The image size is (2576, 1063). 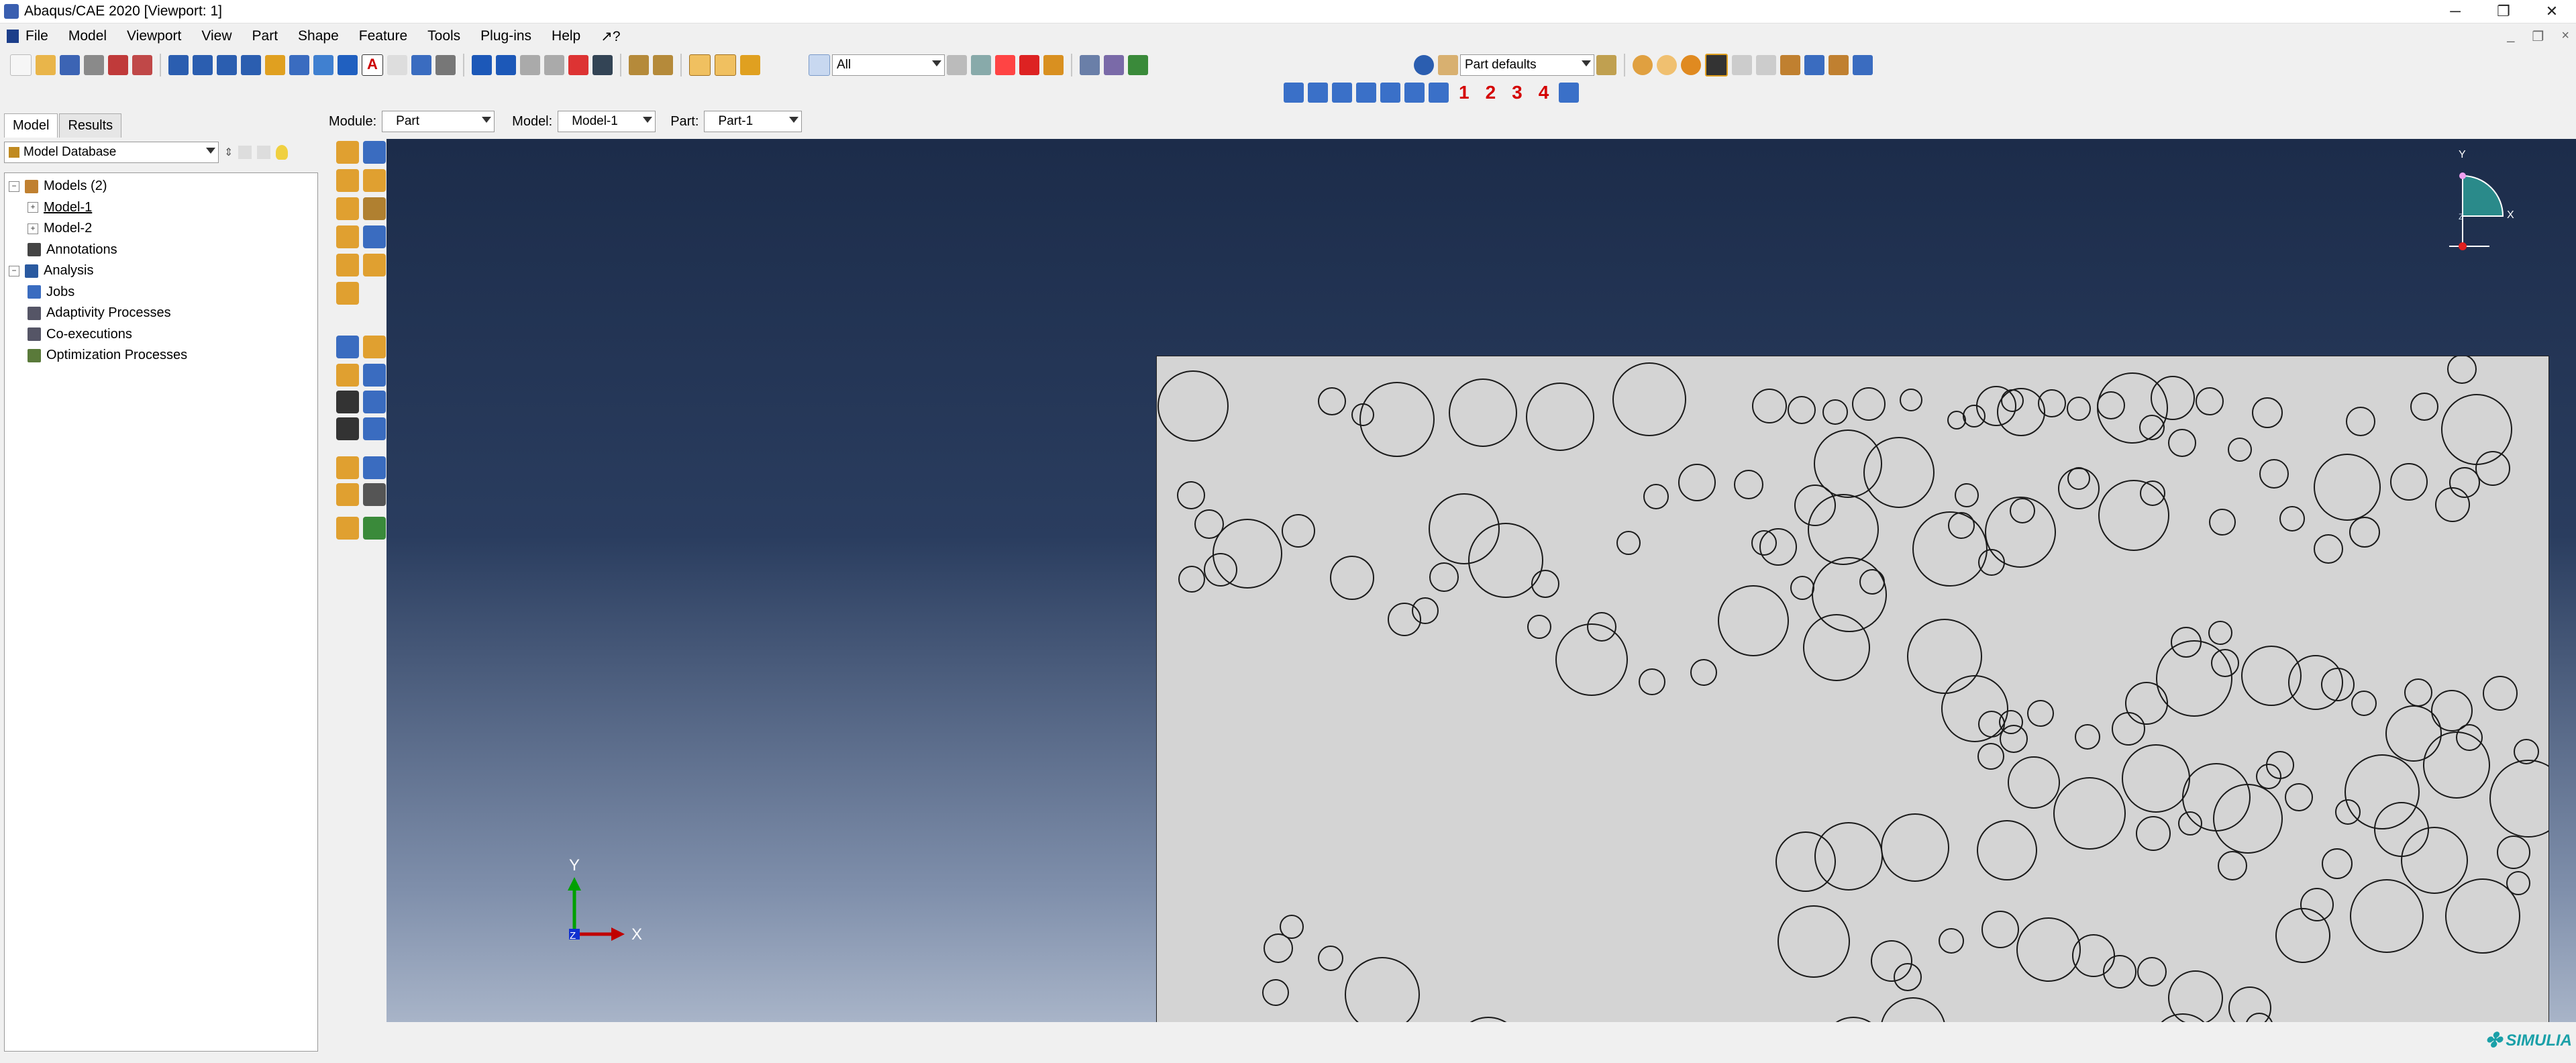 What do you see at coordinates (1838, 65) in the screenshot?
I see `layer-icon` at bounding box center [1838, 65].